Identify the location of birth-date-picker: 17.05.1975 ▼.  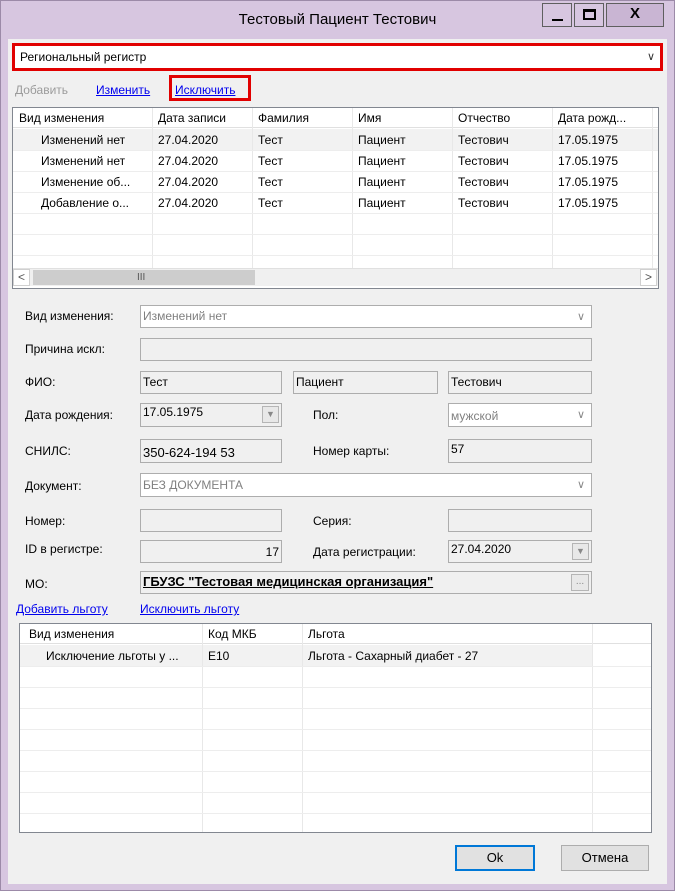
(211, 415).